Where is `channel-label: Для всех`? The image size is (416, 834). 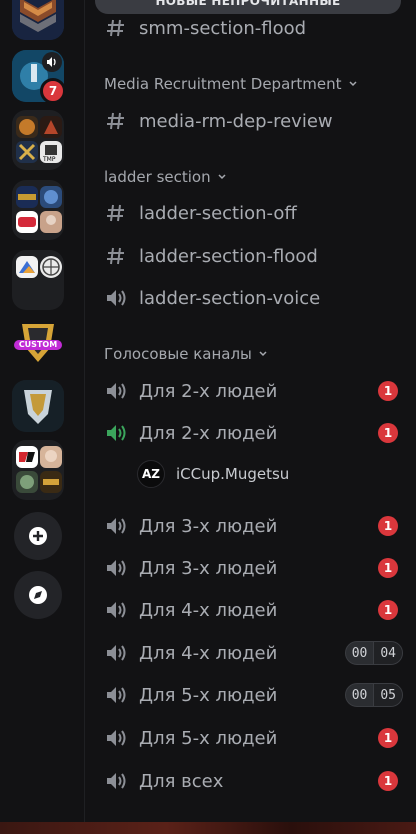 channel-label: Для всех is located at coordinates (181, 781).